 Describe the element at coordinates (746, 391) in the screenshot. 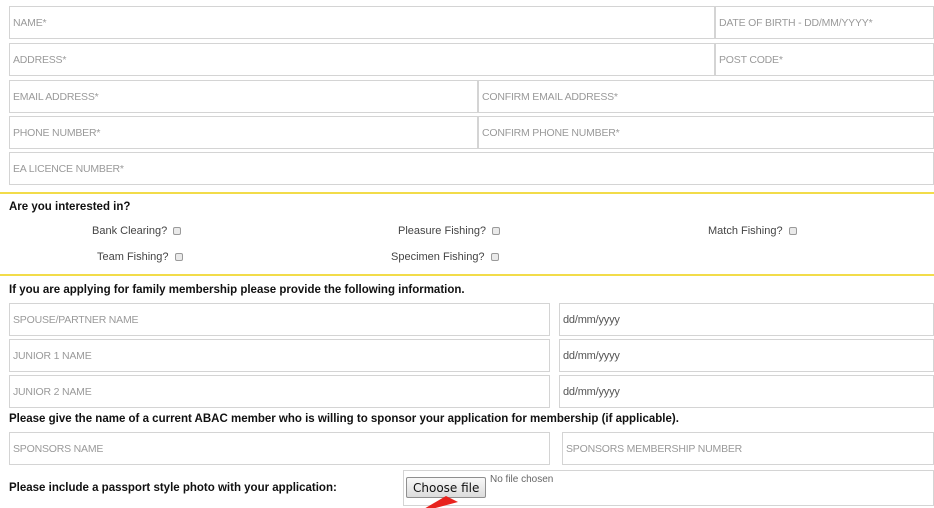

I see `junior-2-date-input` at that location.